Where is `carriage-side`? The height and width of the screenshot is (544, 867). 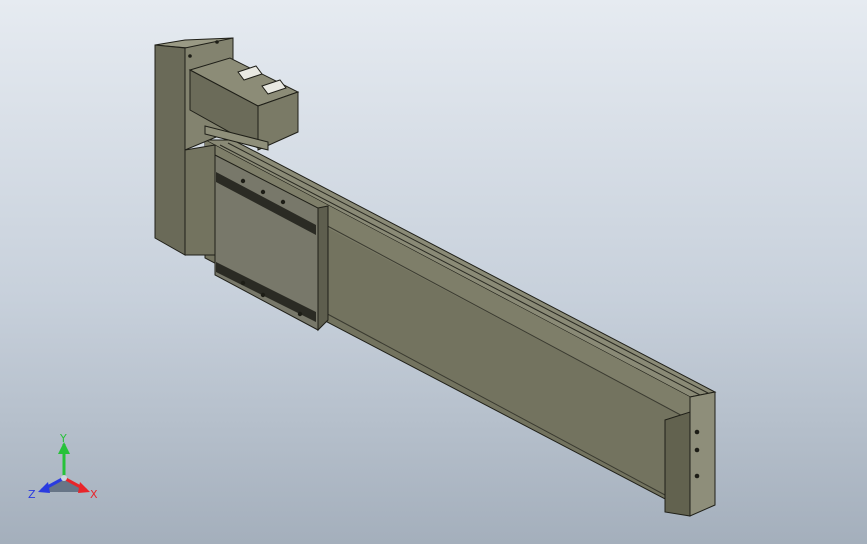 carriage-side is located at coordinates (323, 268).